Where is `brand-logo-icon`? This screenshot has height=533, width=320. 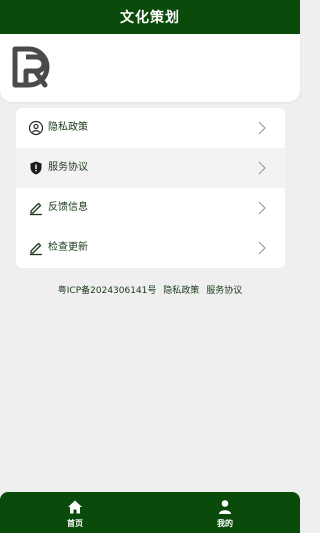 brand-logo-icon is located at coordinates (31, 67).